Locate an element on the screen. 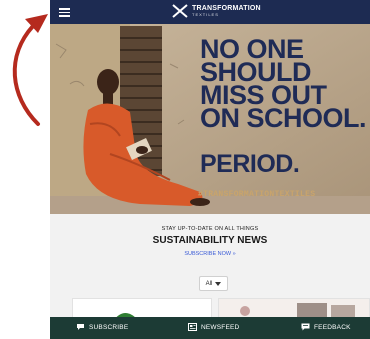  headline-line: ON SCHOOL. is located at coordinates (283, 118).